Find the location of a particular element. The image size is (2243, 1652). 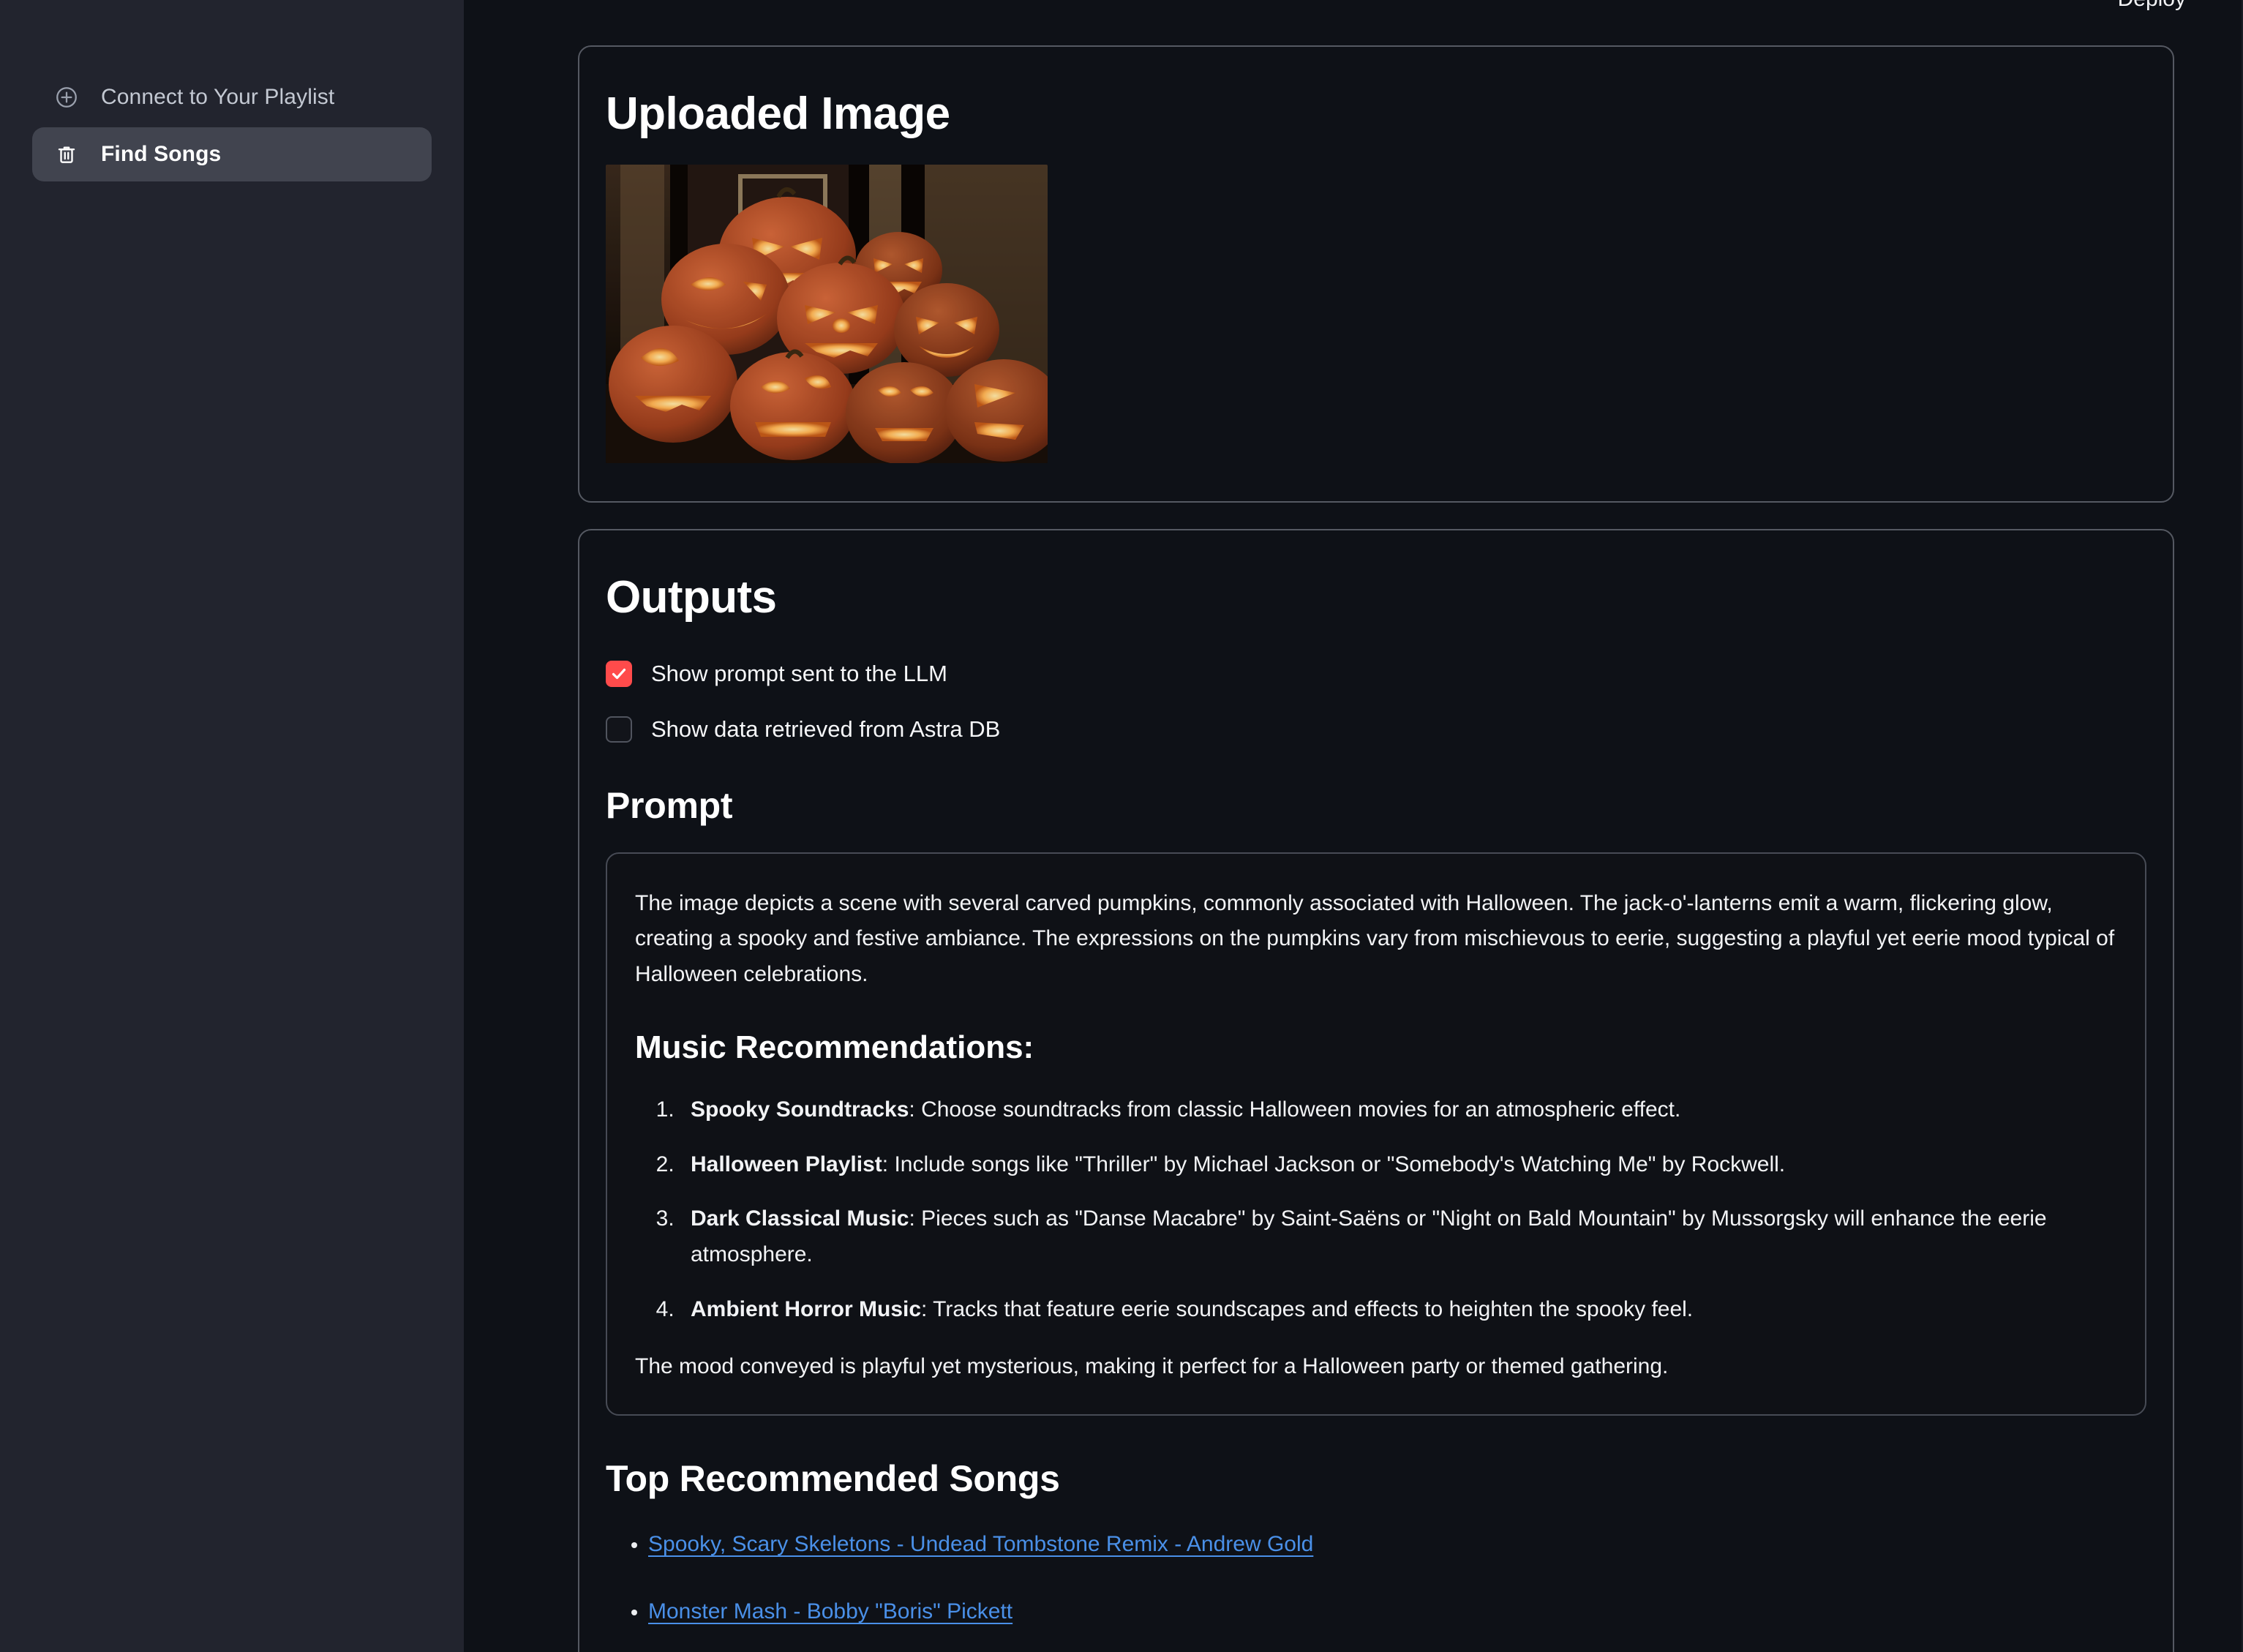

sidebar-item-connect-to-your-playlist: Connect to Your Playlist is located at coordinates (232, 97).